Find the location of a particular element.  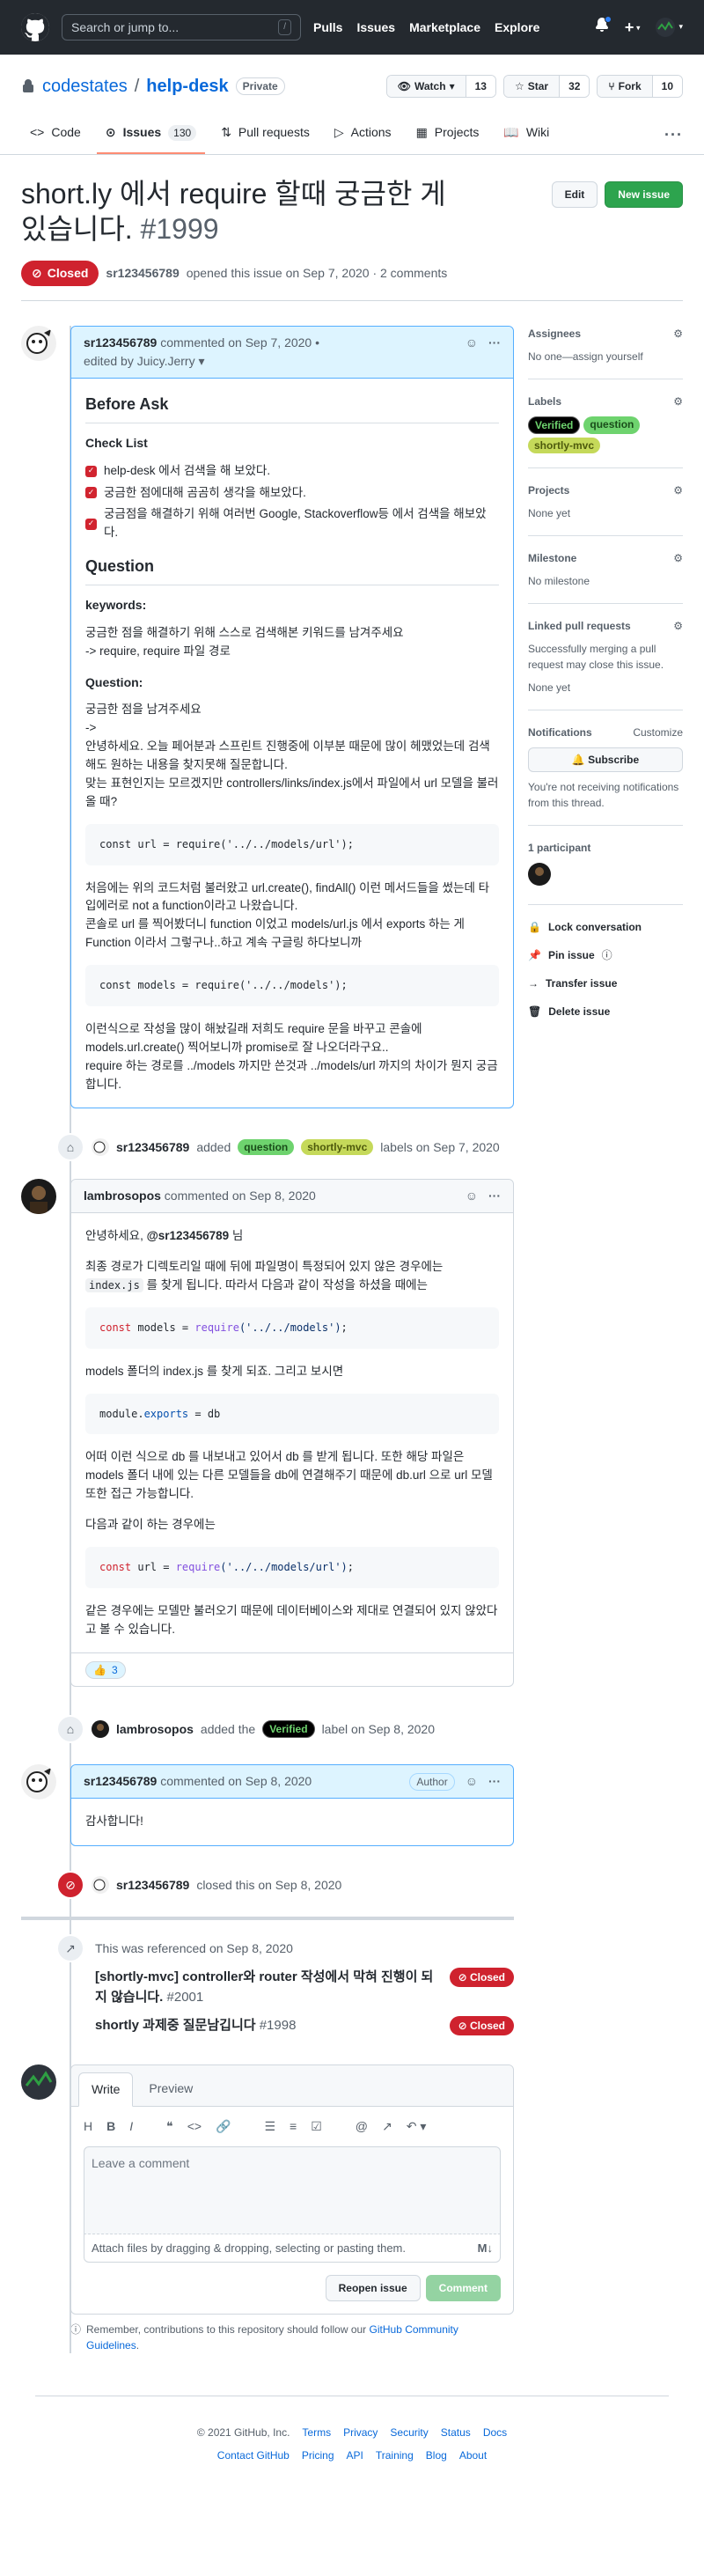

label-verified: Verified is located at coordinates (554, 425).